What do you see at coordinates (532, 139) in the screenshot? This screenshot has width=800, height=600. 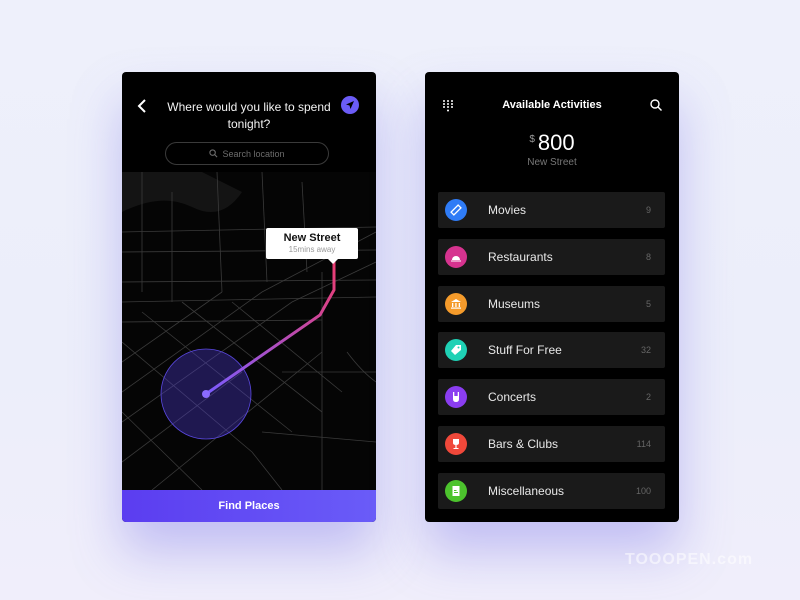 I see `currency-symbol: $` at bounding box center [532, 139].